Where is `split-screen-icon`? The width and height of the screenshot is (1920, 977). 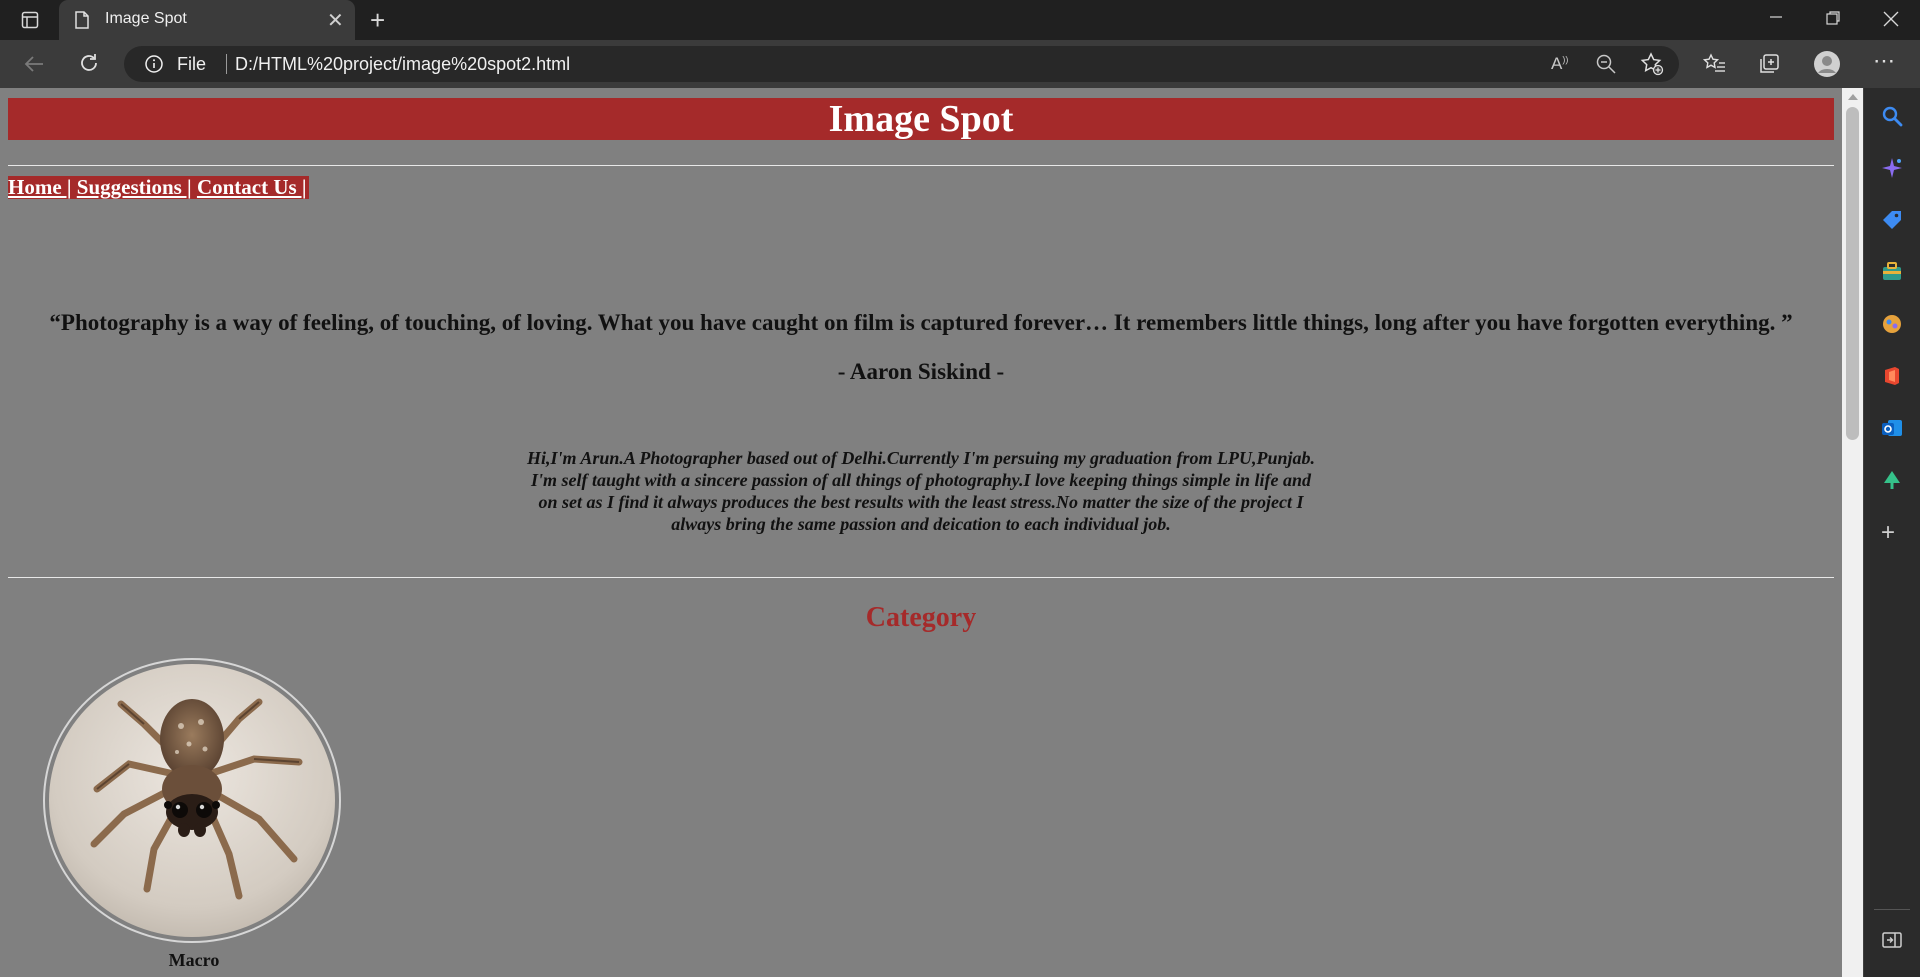 split-screen-icon is located at coordinates (1892, 942).